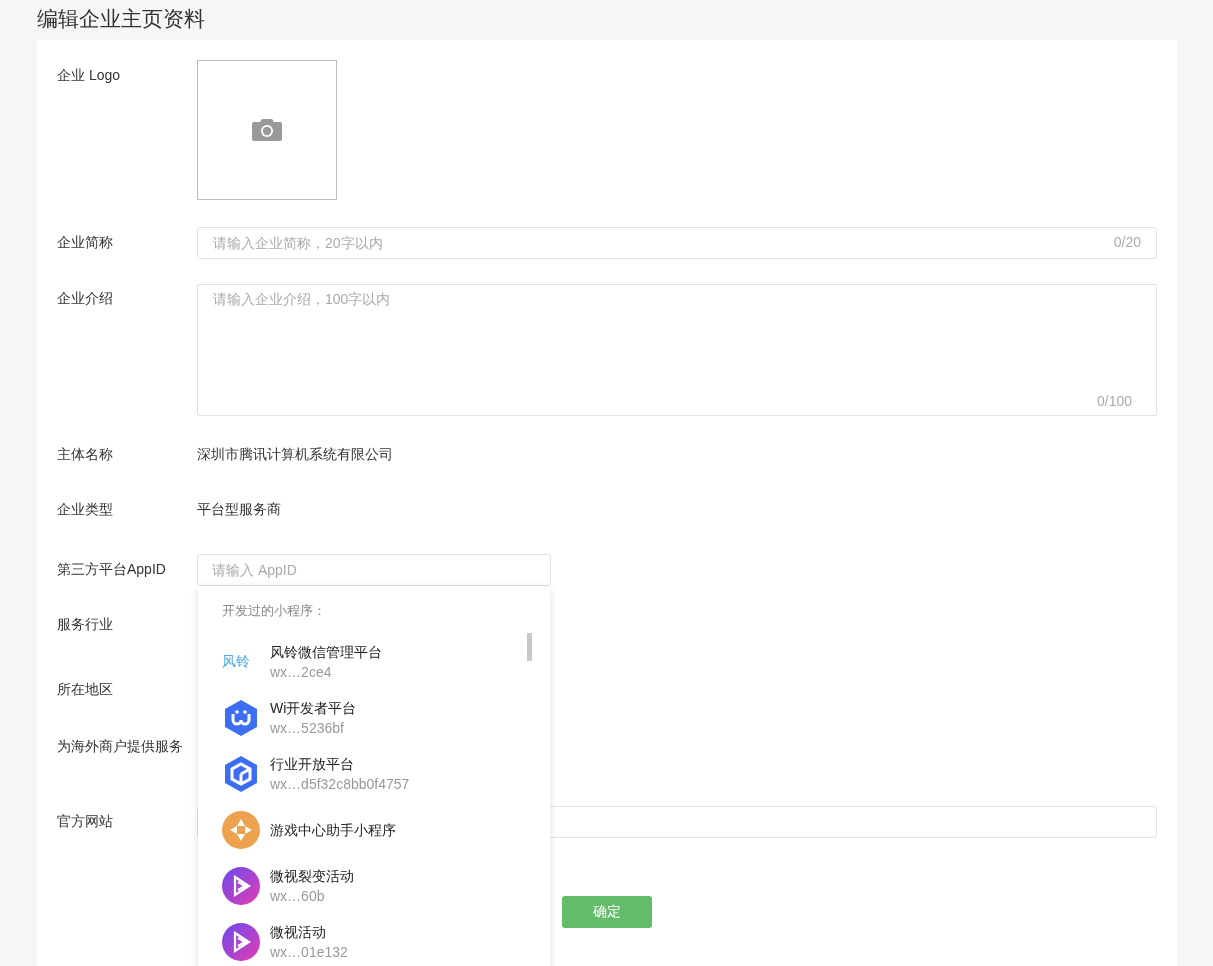  Describe the element at coordinates (120, 746) in the screenshot. I see `field-label: 为海外商户提供服务` at that location.